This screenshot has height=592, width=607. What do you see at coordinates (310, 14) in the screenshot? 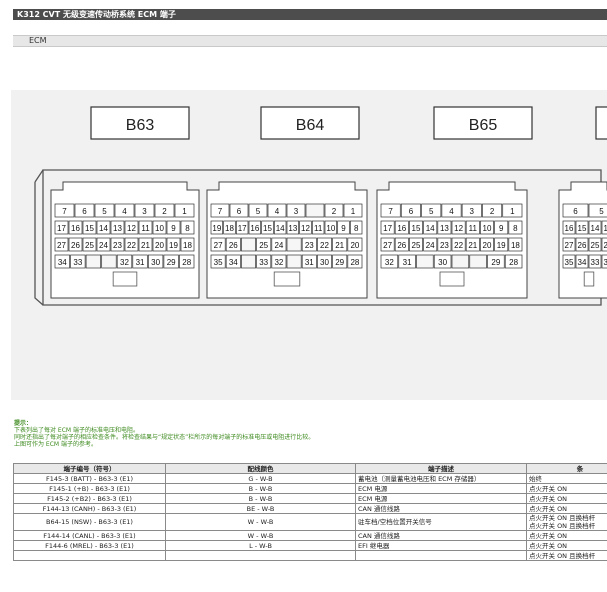
I see `document-title: K312 CVT 无级变速传动桥系统 ECM 端子` at bounding box center [310, 14].